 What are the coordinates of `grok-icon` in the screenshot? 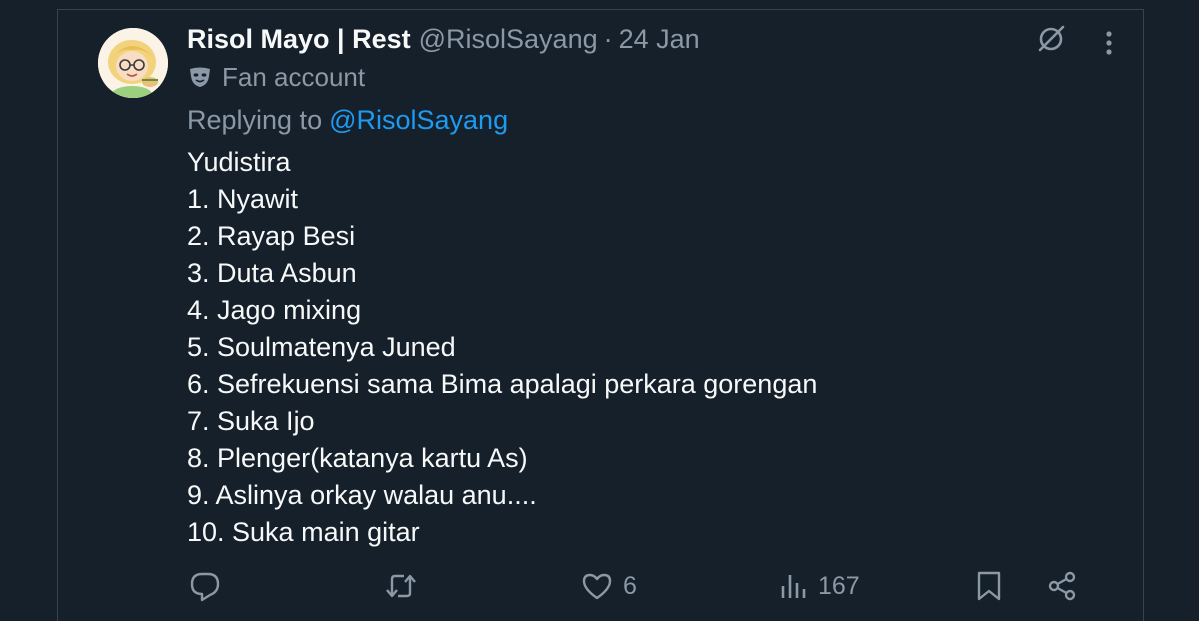 It's located at (1051, 38).